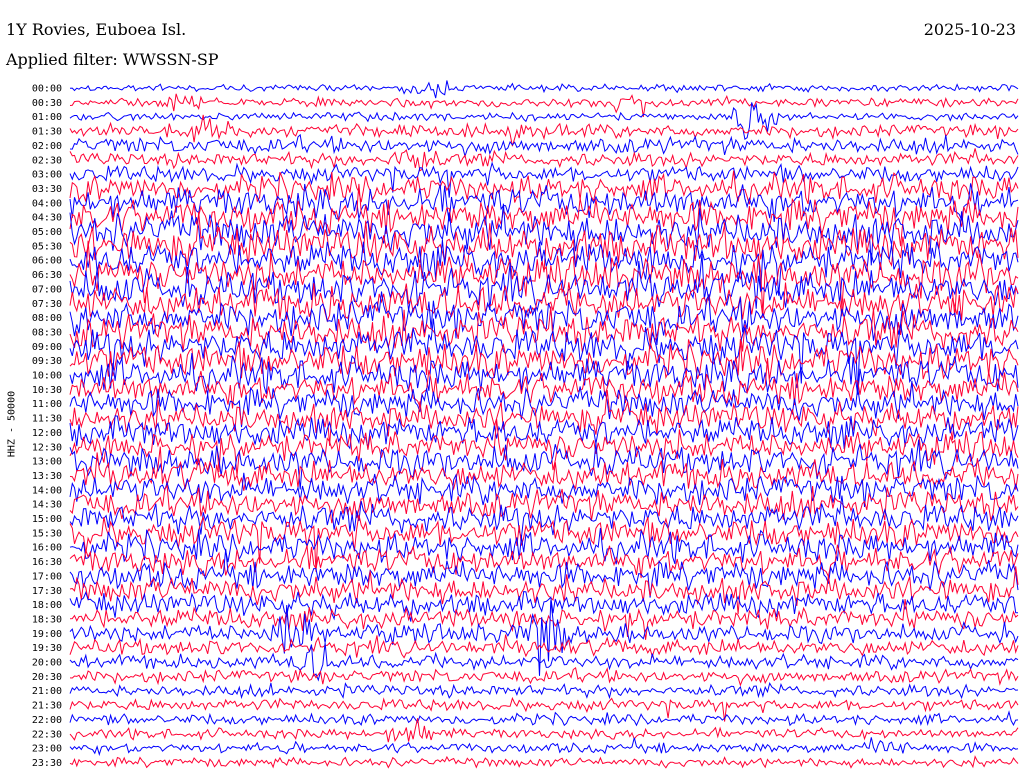 The width and height of the screenshot is (1024, 780). Describe the element at coordinates (47, 749) in the screenshot. I see `time-tick-label: 23:00` at that location.